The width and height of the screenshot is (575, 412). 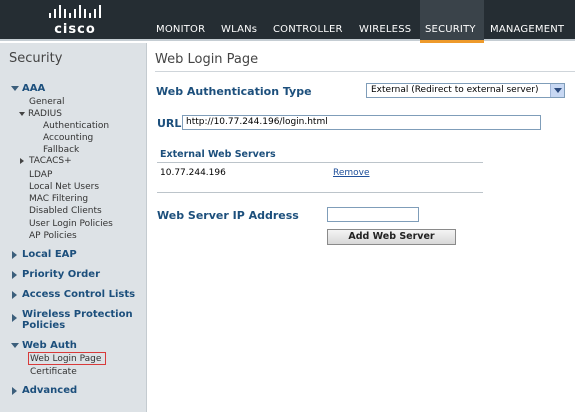 I want to click on auth-type-select: External (Redirect to external server), so click(x=465, y=90).